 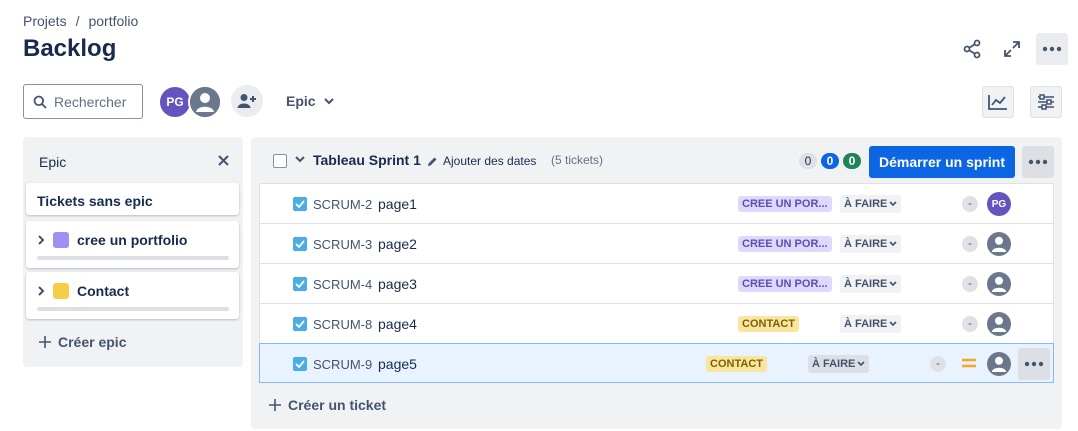 What do you see at coordinates (656, 323) in the screenshot?
I see `issue-row: SCRUM-8 page4 CONTACT À FAIRE -` at bounding box center [656, 323].